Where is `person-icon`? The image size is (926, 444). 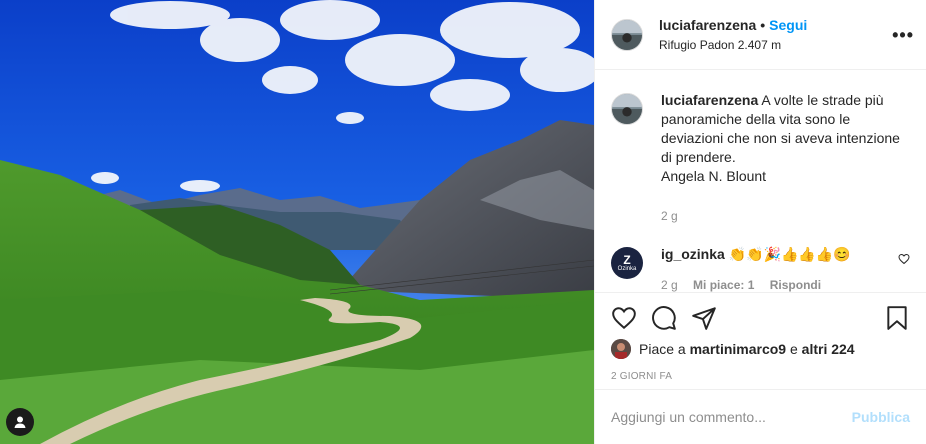 person-icon is located at coordinates (20, 422).